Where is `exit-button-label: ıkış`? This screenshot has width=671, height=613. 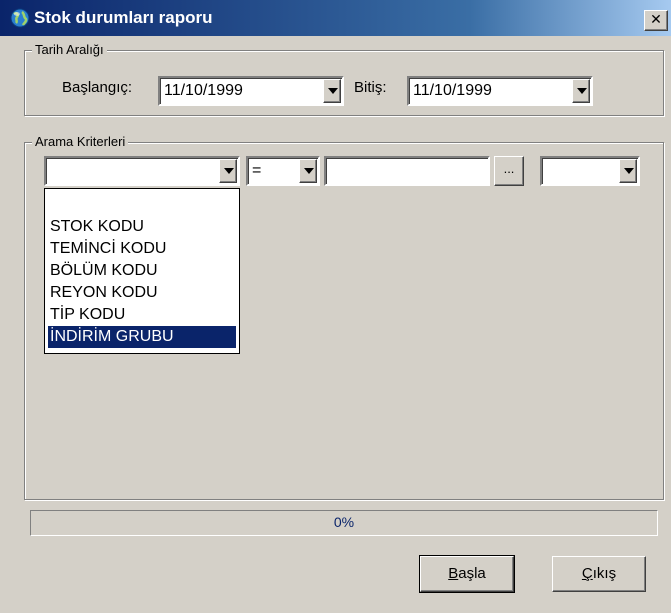
exit-button-label: ıkış is located at coordinates (604, 573).